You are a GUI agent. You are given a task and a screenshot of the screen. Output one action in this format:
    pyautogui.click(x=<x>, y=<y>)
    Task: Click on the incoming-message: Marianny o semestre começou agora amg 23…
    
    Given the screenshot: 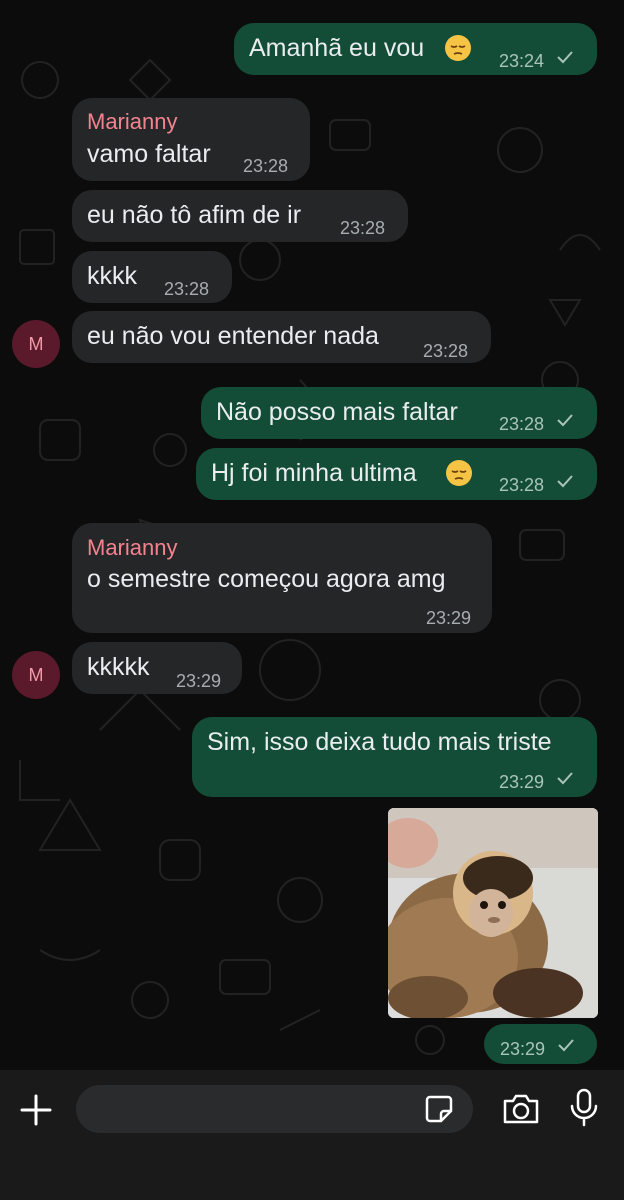 What is the action you would take?
    pyautogui.click(x=282, y=578)
    